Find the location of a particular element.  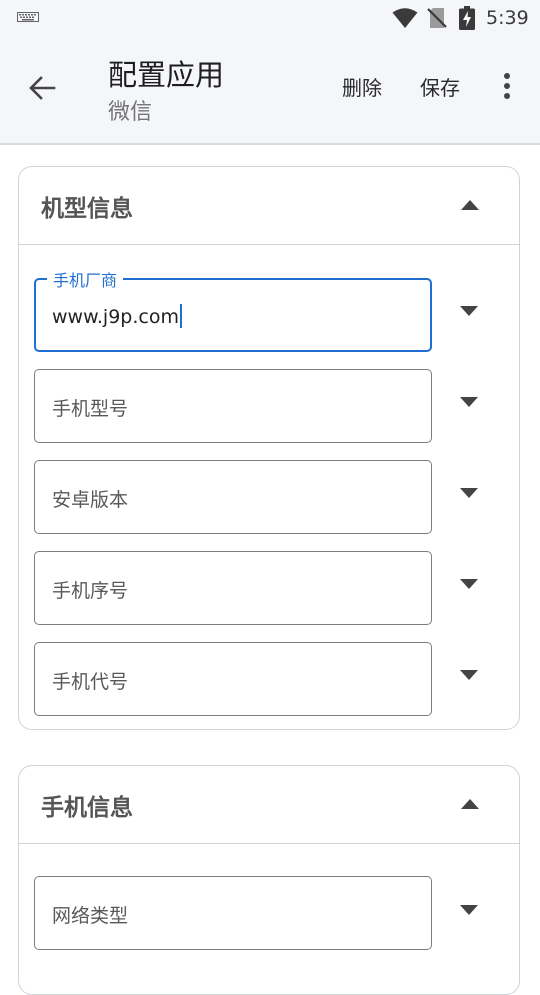

android-version-field: 安卓版本 is located at coordinates (233, 497).